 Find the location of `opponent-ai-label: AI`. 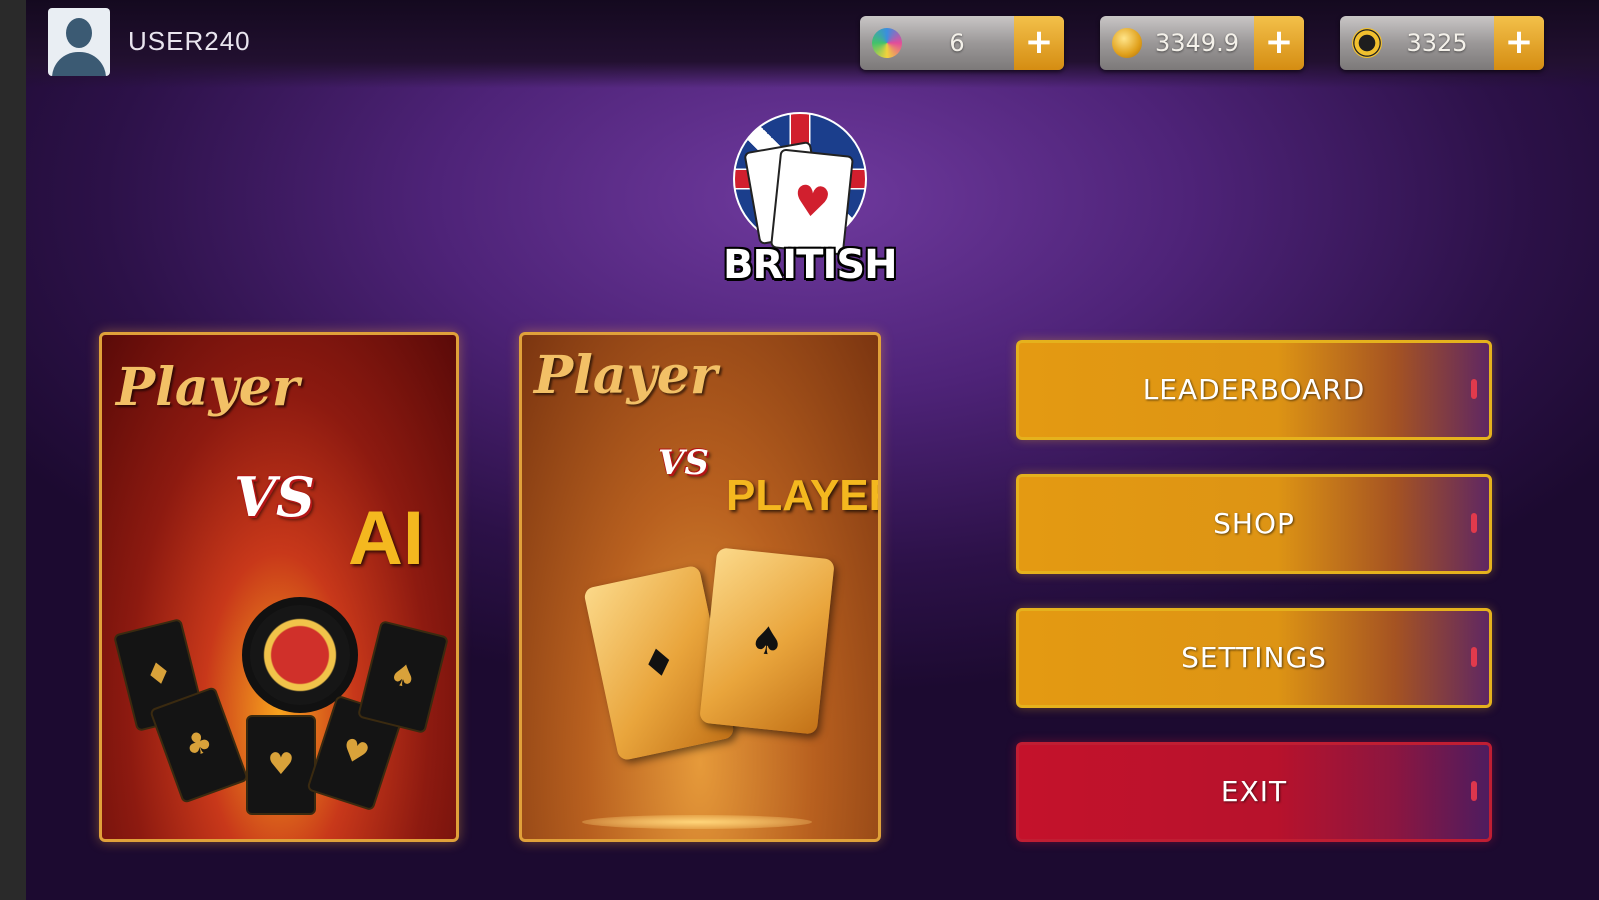

opponent-ai-label: AI is located at coordinates (386, 538).